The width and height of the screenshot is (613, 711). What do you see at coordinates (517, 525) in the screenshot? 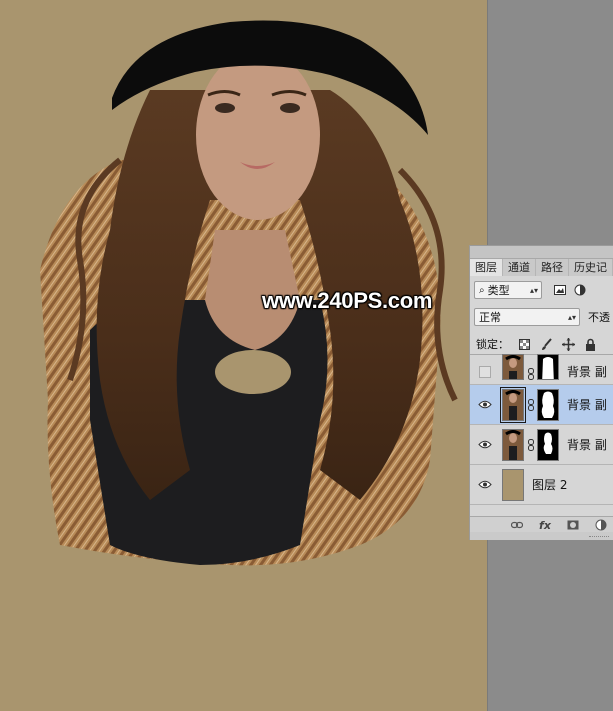
I see `link-icon` at bounding box center [517, 525].